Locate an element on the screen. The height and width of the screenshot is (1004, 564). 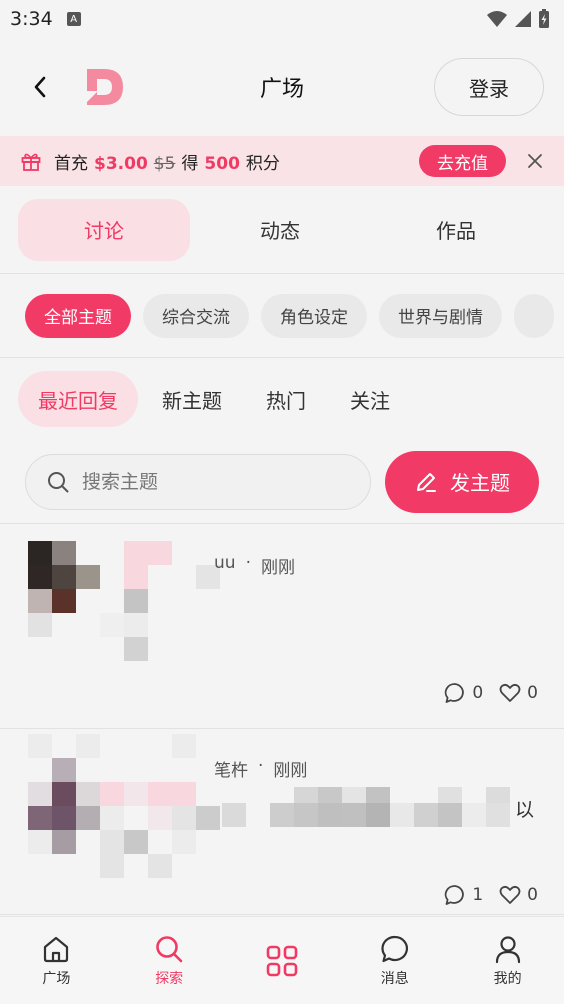
sort-tabs: 最近回复 新主题 热门 关注 is located at coordinates (282, 399).